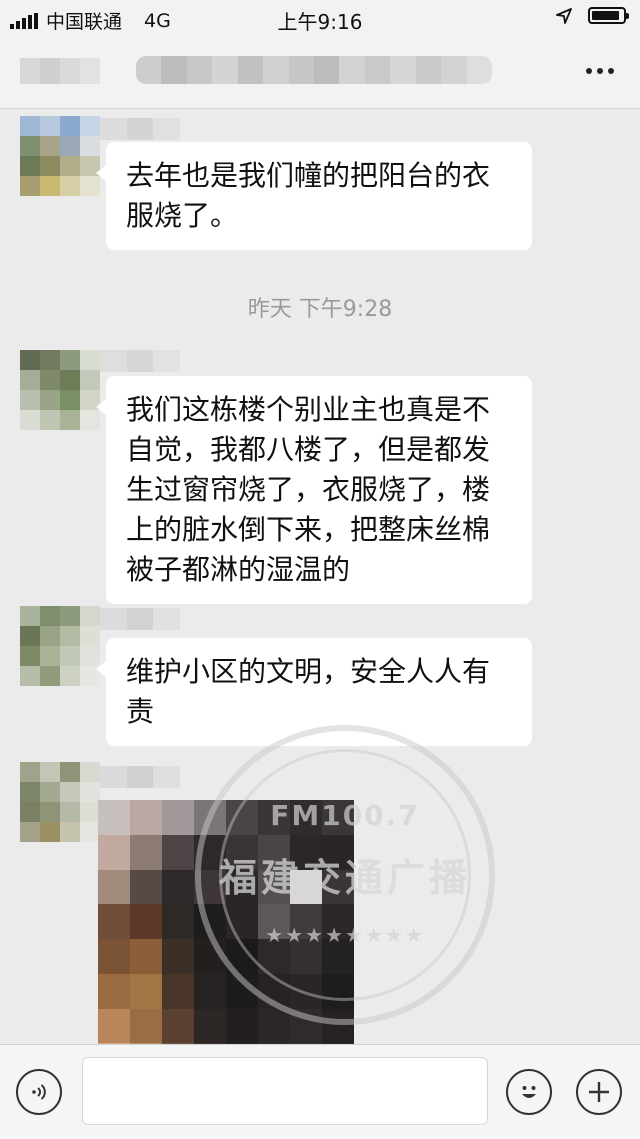  I want to click on timestamp: 昨天 下午9:28, so click(320, 309).